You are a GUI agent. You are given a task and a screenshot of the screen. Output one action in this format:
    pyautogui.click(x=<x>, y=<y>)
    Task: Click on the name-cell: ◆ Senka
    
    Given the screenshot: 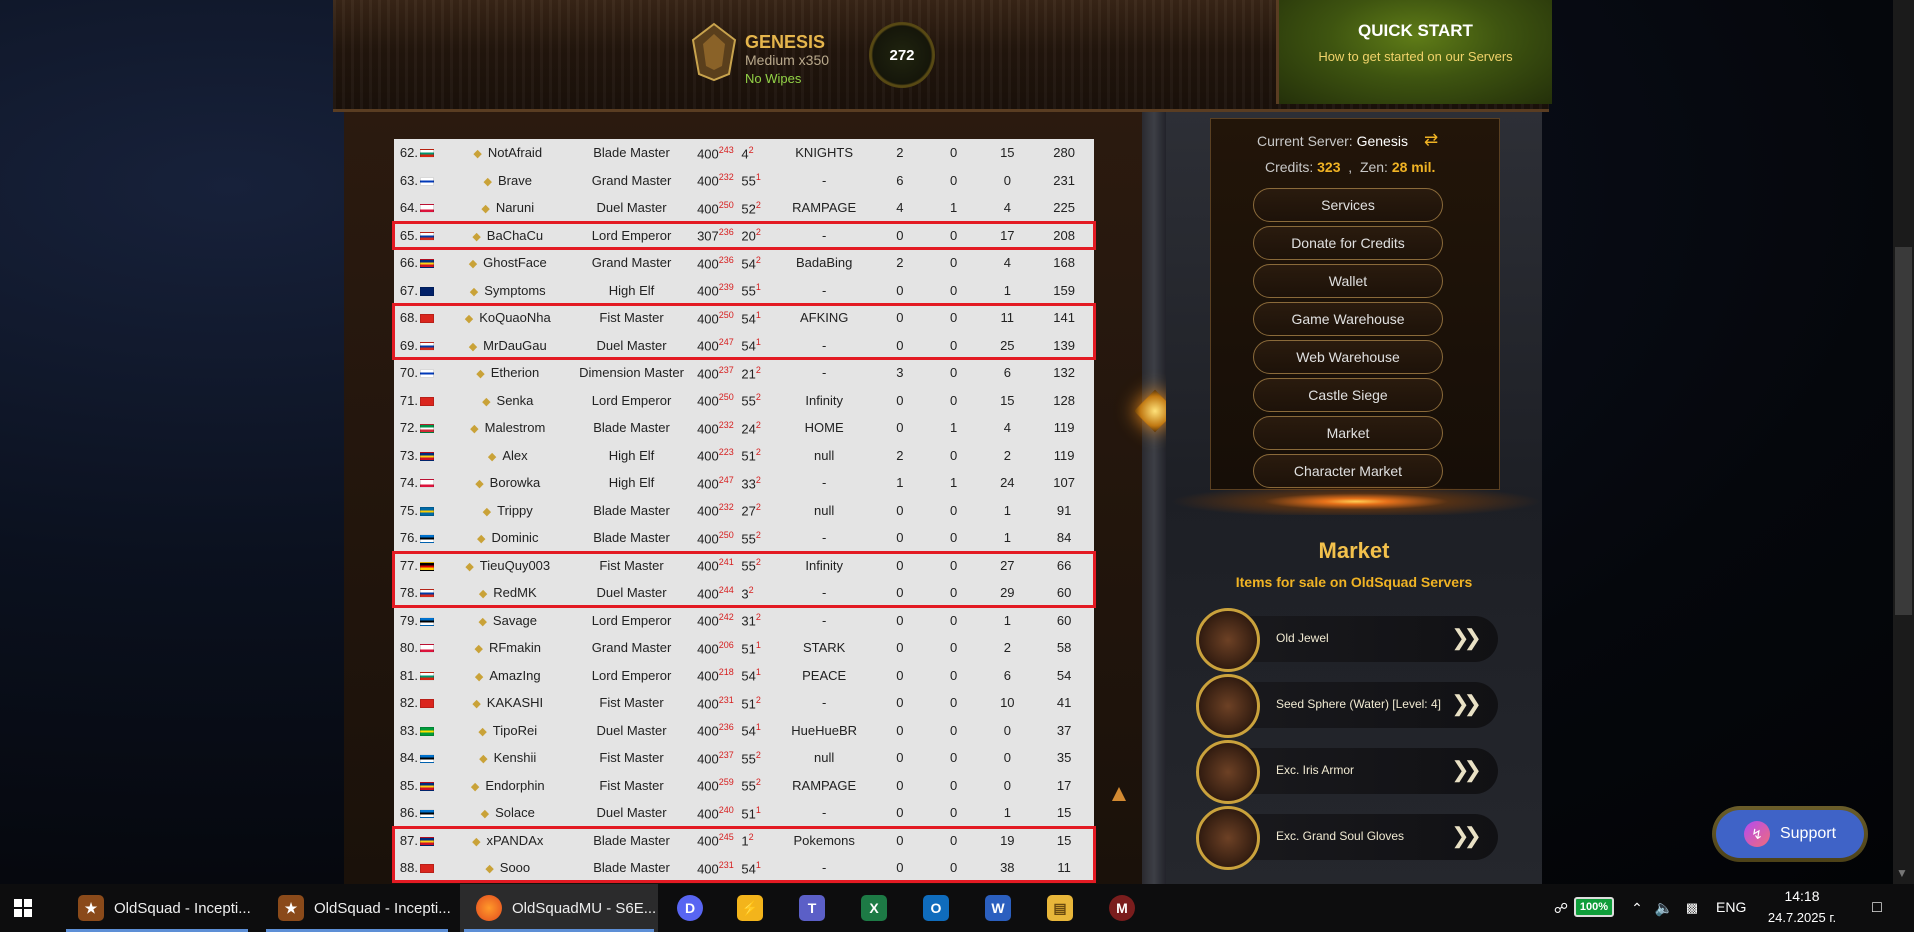 What is the action you would take?
    pyautogui.click(x=508, y=401)
    